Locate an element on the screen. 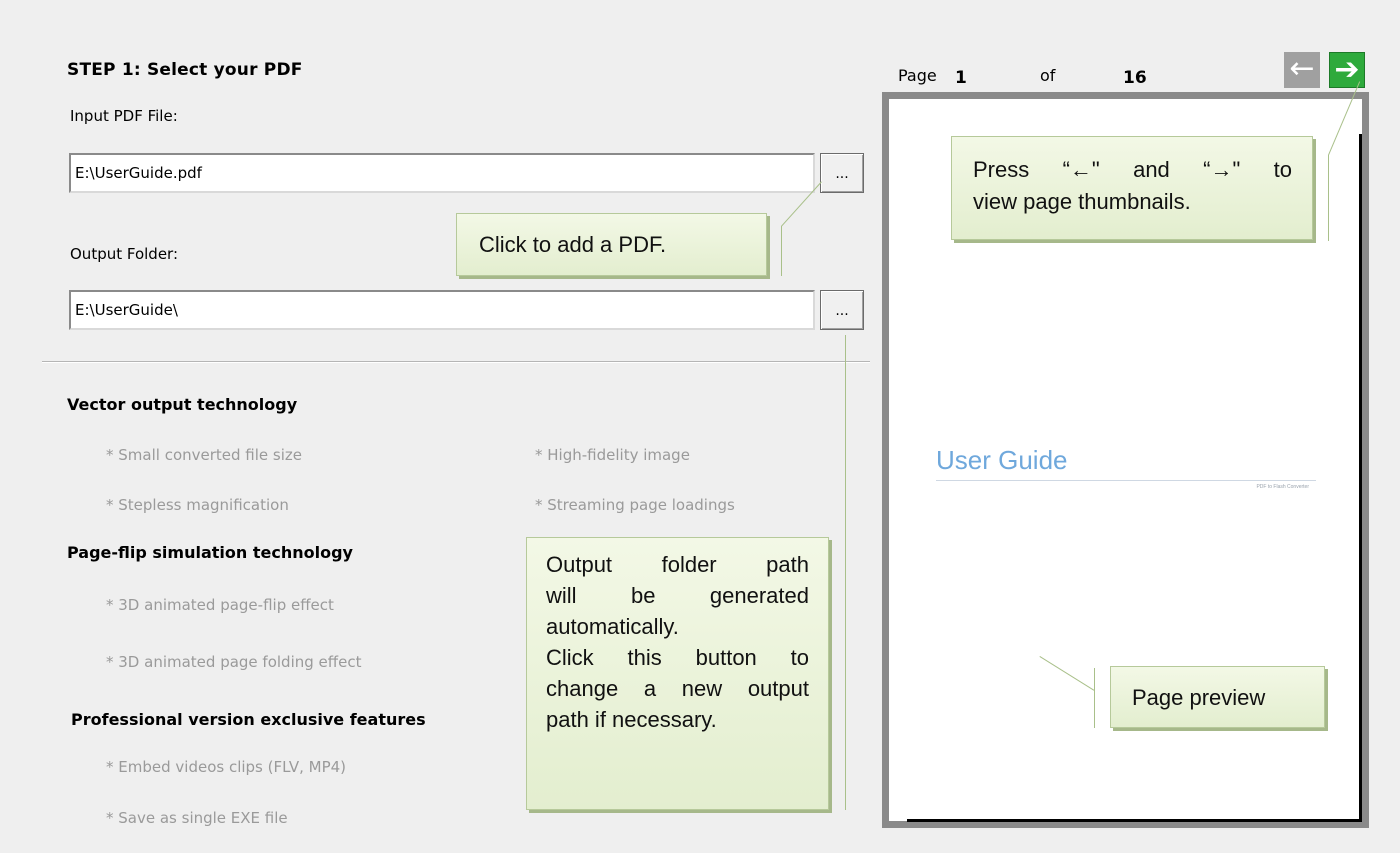 This screenshot has width=1400, height=853. doc-title: User Guide is located at coordinates (1002, 460).